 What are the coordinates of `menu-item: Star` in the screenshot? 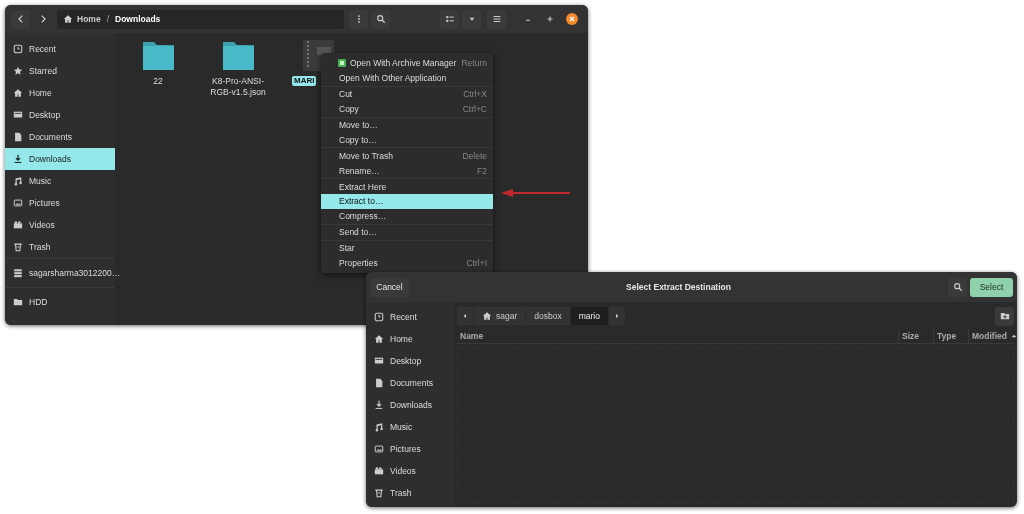 It's located at (407, 248).